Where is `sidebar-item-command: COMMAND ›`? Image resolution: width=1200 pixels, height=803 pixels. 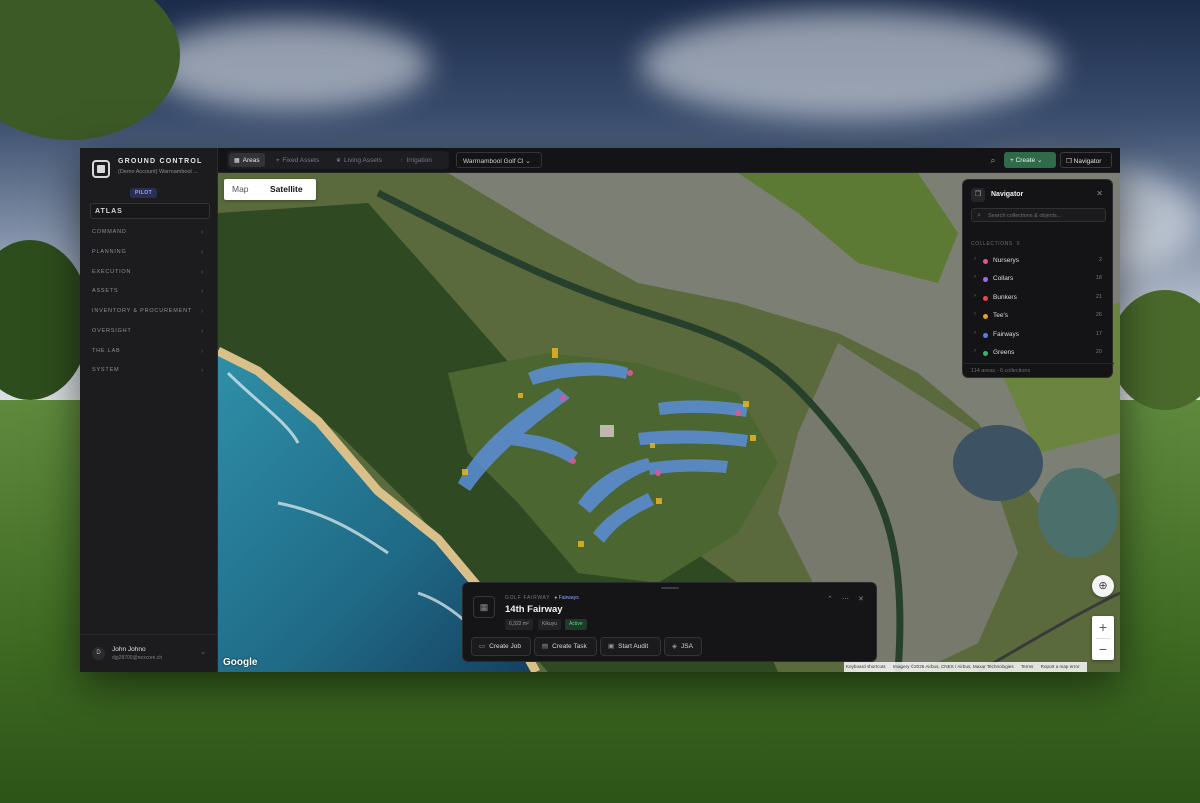 sidebar-item-command: COMMAND › is located at coordinates (149, 235).